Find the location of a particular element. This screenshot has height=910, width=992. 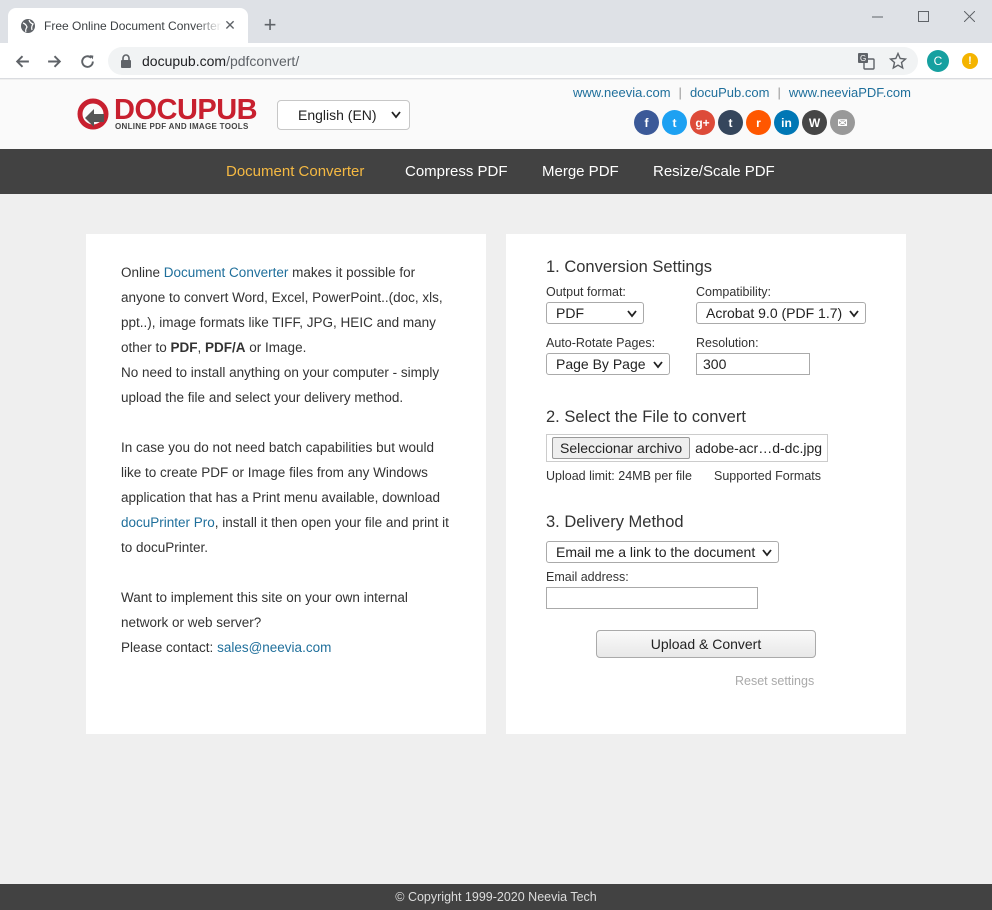

link-docupub: docuPub.com is located at coordinates (730, 92).